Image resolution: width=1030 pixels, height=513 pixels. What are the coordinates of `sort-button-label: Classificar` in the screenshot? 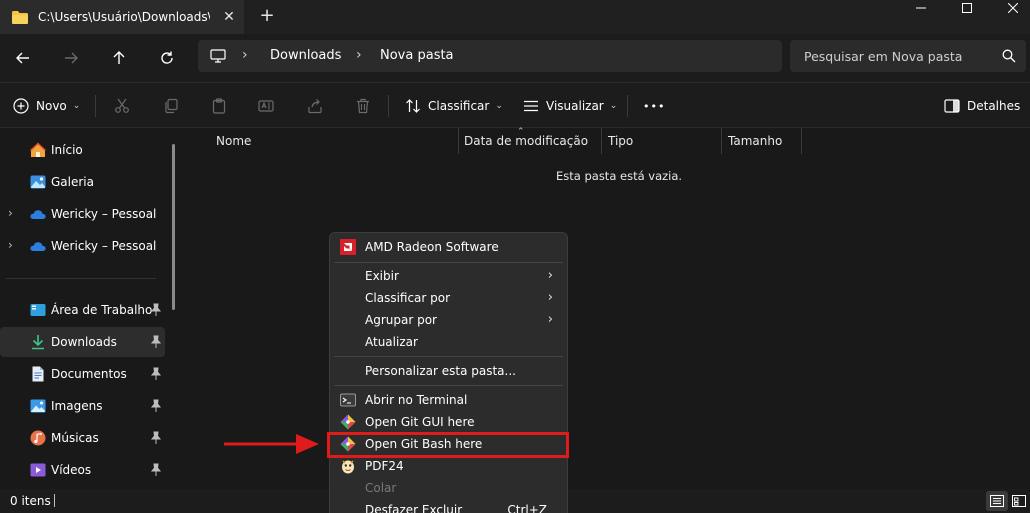 It's located at (459, 106).